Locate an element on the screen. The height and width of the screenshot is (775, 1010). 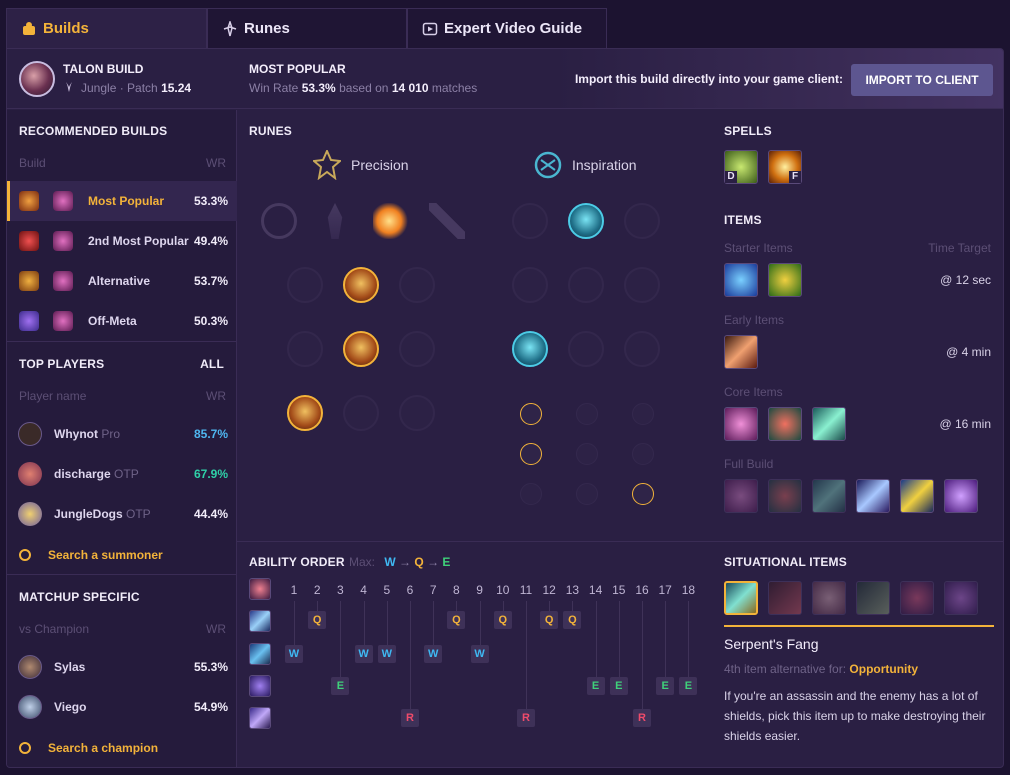
winrate-summary: Win Rate 53.3% based on 14 010 matches is located at coordinates (363, 88).